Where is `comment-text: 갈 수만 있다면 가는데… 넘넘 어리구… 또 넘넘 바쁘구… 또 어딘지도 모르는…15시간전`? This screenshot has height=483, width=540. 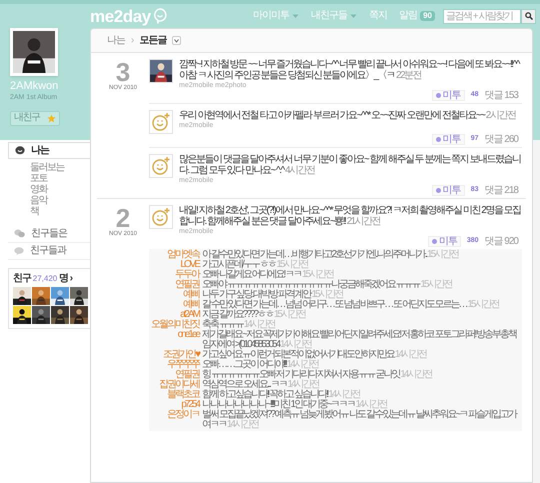 comment-text: 갈 수만 있다면 가는데… 넘넘 어리구… 또 넘넘 바쁘구… 또 어딘지도 모르는…15시간전 is located at coordinates (350, 305).